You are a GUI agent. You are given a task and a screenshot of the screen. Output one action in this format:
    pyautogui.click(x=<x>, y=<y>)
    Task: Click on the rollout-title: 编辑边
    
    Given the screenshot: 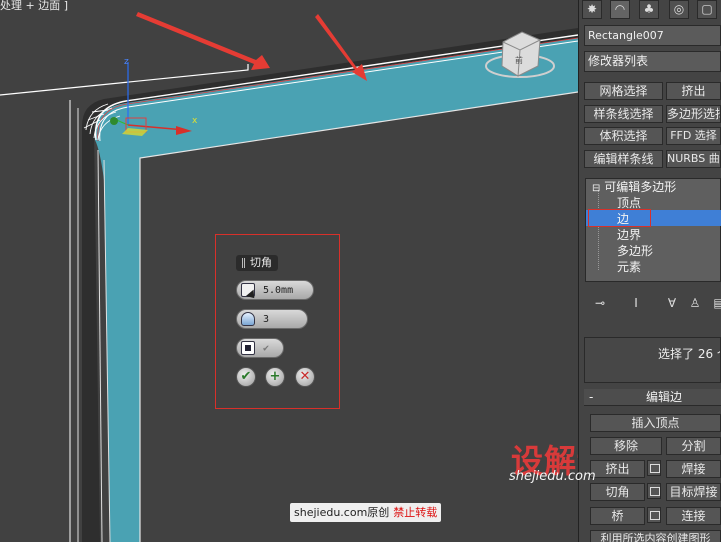 What is the action you would take?
    pyautogui.click(x=664, y=397)
    